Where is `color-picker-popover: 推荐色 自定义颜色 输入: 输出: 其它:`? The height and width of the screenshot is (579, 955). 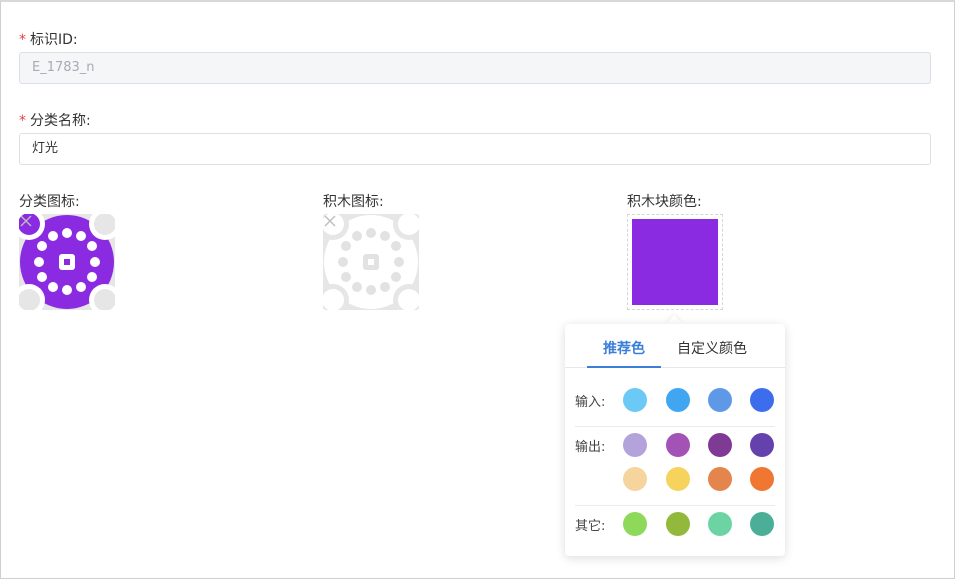
color-picker-popover: 推荐色 自定义颜色 输入: 输出: 其它: is located at coordinates (675, 440).